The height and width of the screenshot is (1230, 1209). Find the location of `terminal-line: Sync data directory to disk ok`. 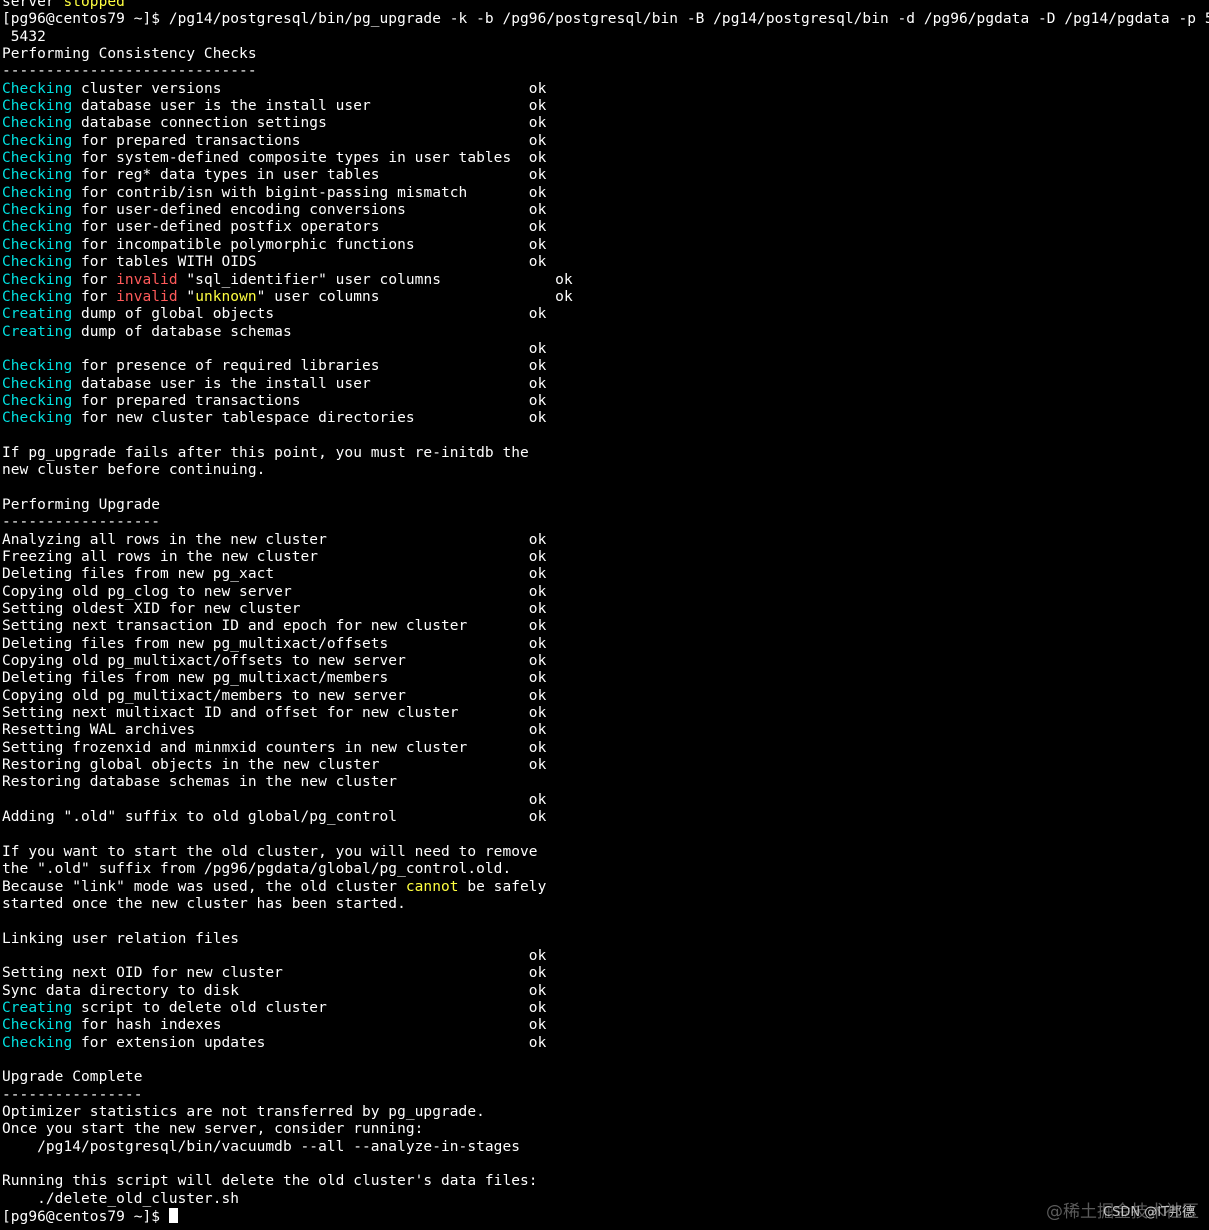

terminal-line: Sync data directory to disk ok is located at coordinates (604, 991).